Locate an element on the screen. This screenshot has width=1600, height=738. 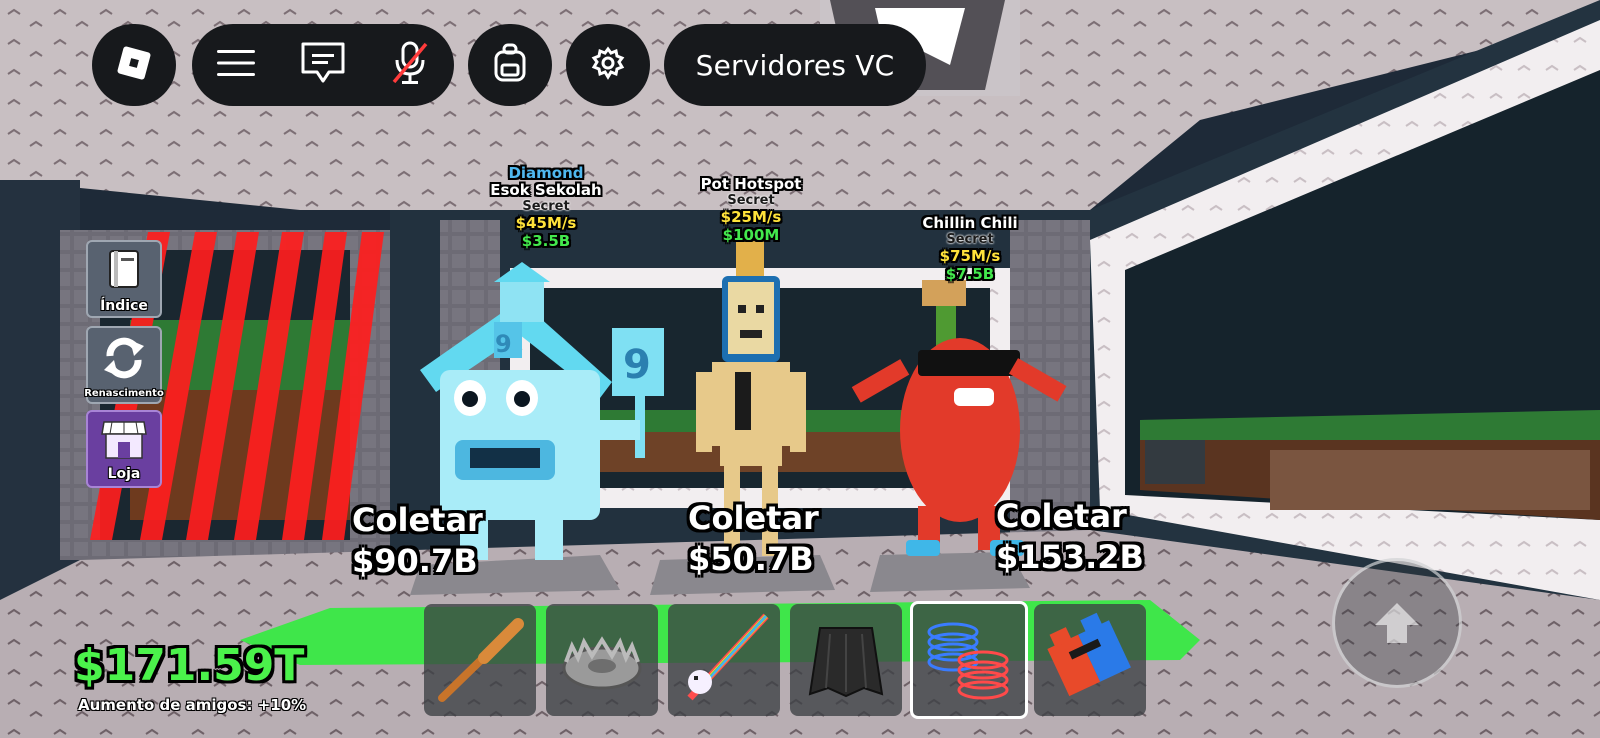
income-rate: $75M/s is located at coordinates (970, 256).